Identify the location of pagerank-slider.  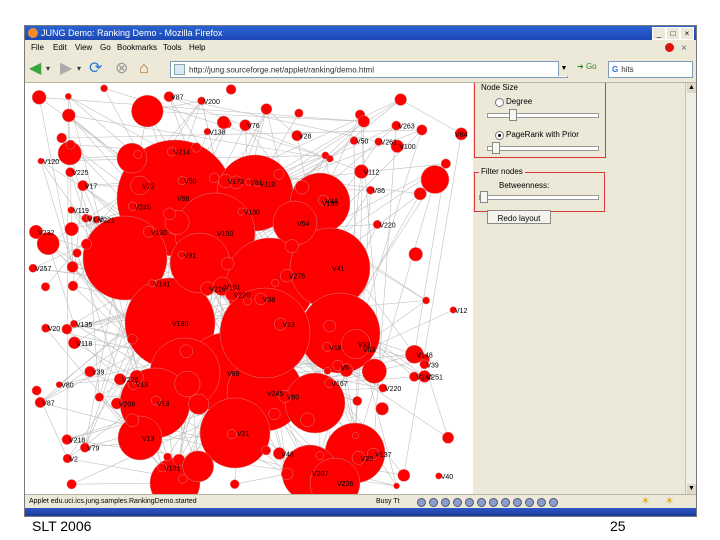
(543, 148).